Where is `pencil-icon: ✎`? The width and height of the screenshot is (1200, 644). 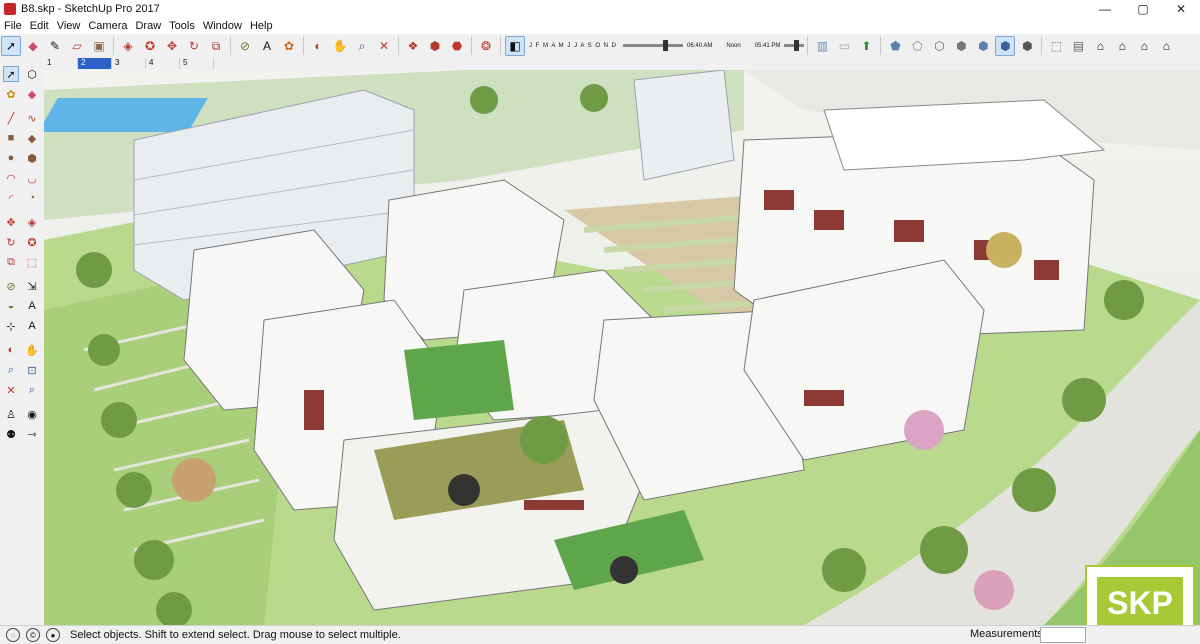
pencil-icon: ✎ is located at coordinates (55, 46).